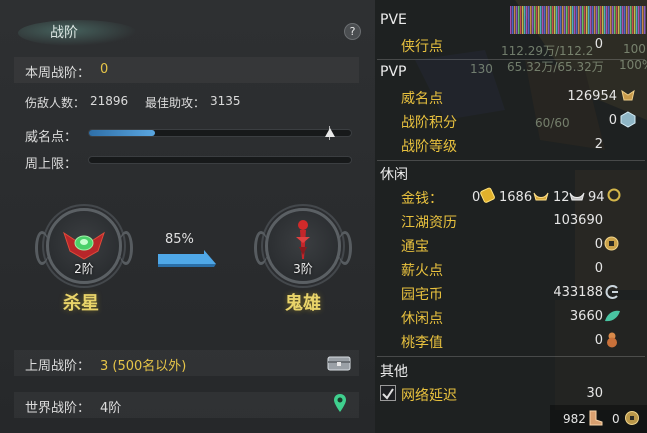 This screenshot has height=433, width=647. What do you see at coordinates (611, 292) in the screenshot?
I see `yuanzhai-coin-icon` at bounding box center [611, 292].